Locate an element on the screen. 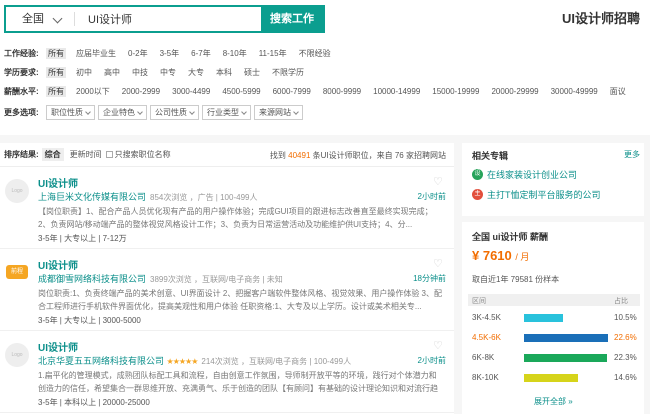 This screenshot has width=650, height=414. salary-row: 6K-8K 22.3% is located at coordinates (554, 358).